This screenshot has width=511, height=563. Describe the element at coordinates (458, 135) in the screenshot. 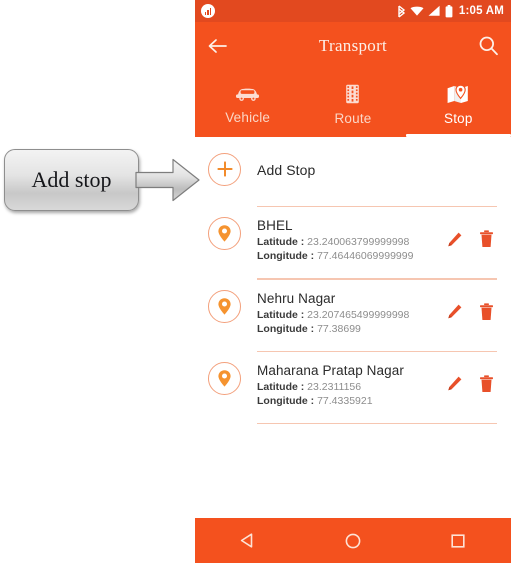

I see `active-tab-indicator` at that location.